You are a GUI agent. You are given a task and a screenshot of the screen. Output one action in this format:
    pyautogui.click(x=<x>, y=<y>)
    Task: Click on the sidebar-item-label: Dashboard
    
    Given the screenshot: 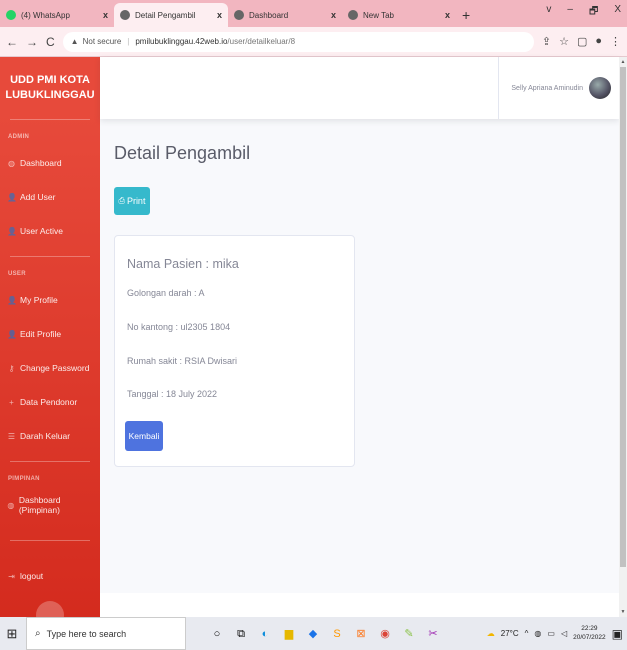 What is the action you would take?
    pyautogui.click(x=41, y=163)
    